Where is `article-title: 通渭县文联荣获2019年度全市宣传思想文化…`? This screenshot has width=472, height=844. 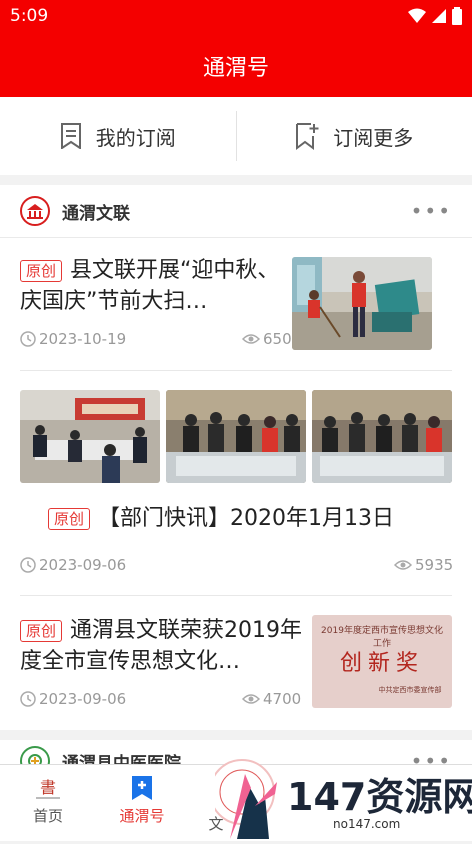 article-title: 通渭县文联荣获2019年度全市宣传思想文化… is located at coordinates (161, 646).